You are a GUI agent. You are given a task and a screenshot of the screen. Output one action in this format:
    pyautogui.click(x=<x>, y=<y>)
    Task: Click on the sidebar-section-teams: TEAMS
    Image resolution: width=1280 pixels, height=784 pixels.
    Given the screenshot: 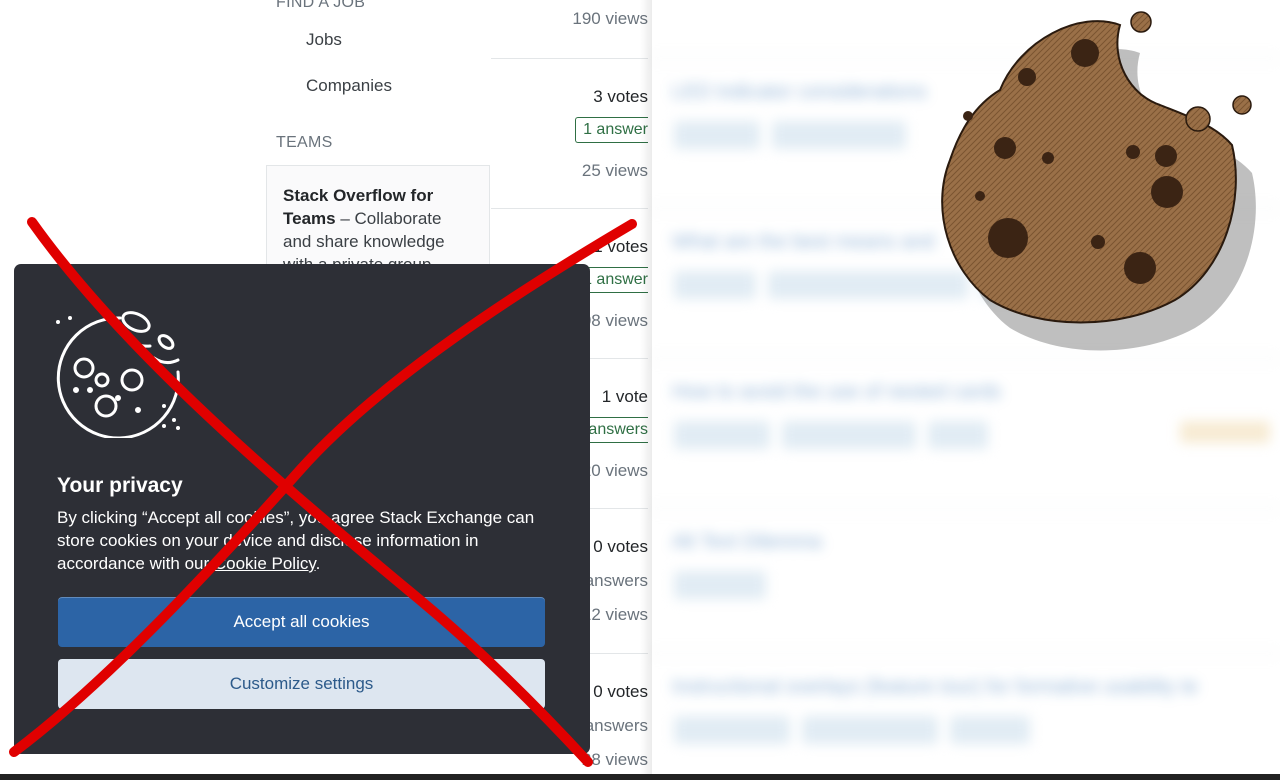 What is the action you would take?
    pyautogui.click(x=304, y=142)
    